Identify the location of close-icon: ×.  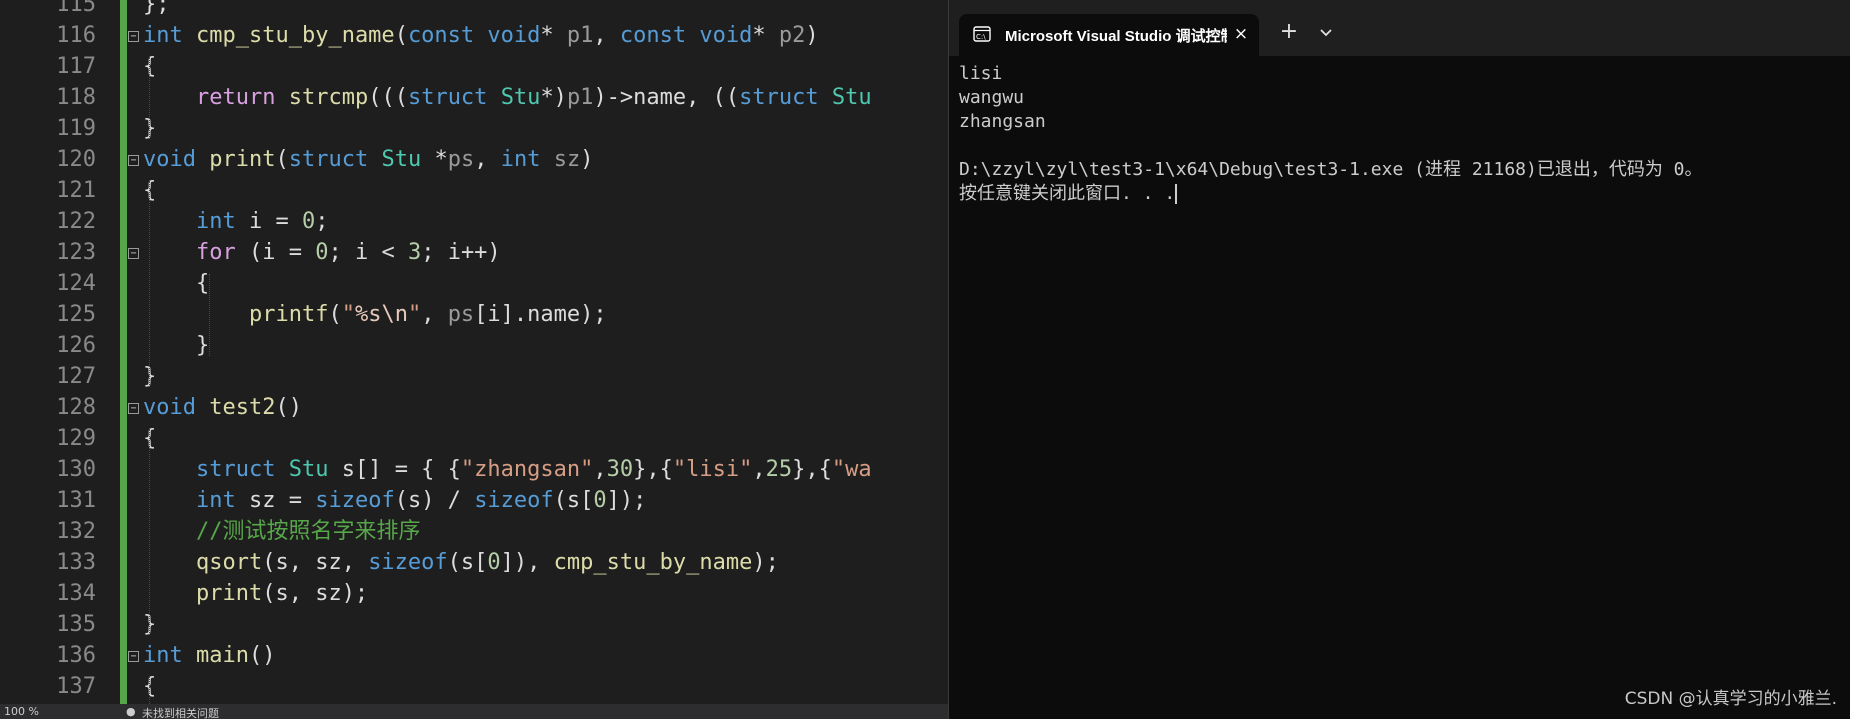
(1241, 34).